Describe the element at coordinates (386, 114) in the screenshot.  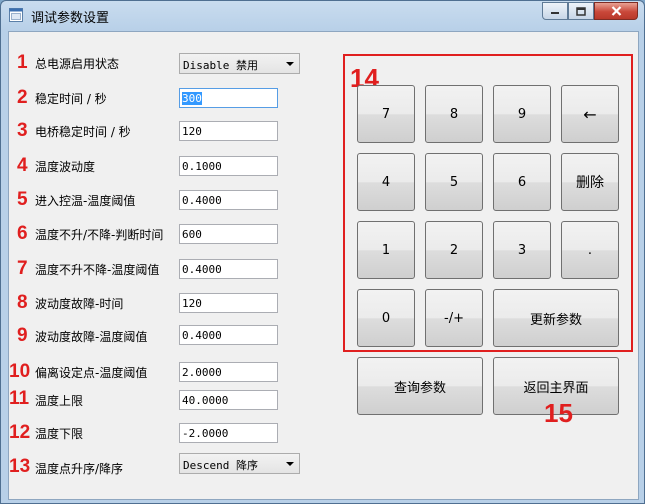
I see `key-7: 7` at that location.